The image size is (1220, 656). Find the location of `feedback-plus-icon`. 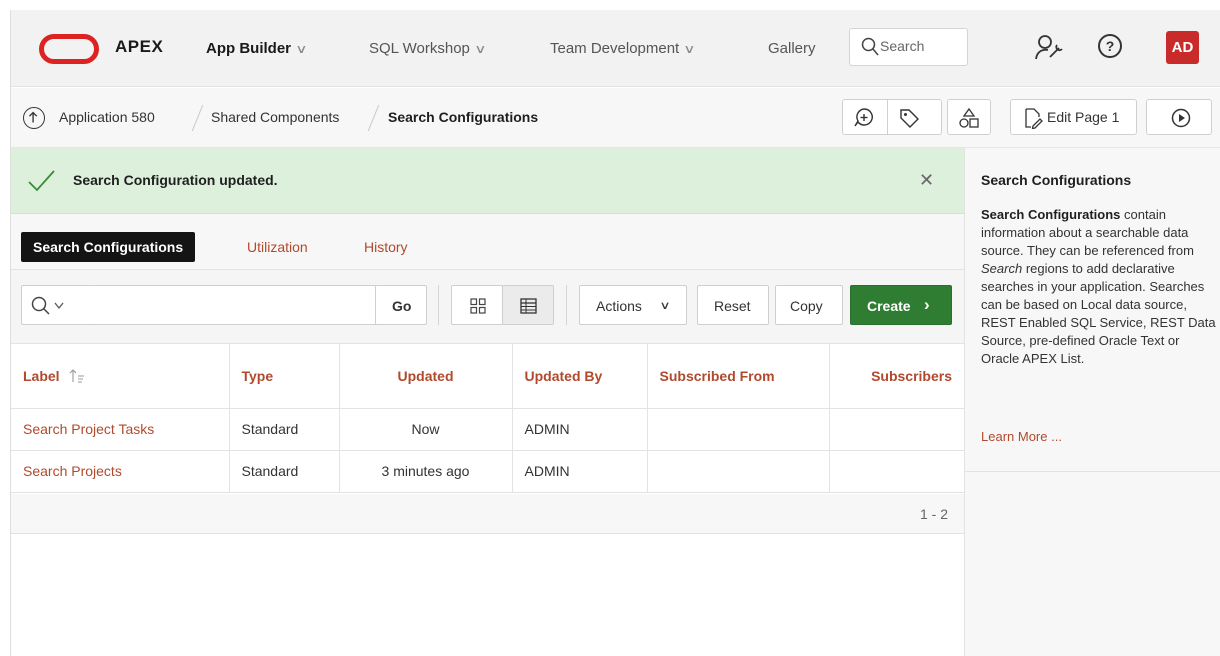

feedback-plus-icon is located at coordinates (864, 118).